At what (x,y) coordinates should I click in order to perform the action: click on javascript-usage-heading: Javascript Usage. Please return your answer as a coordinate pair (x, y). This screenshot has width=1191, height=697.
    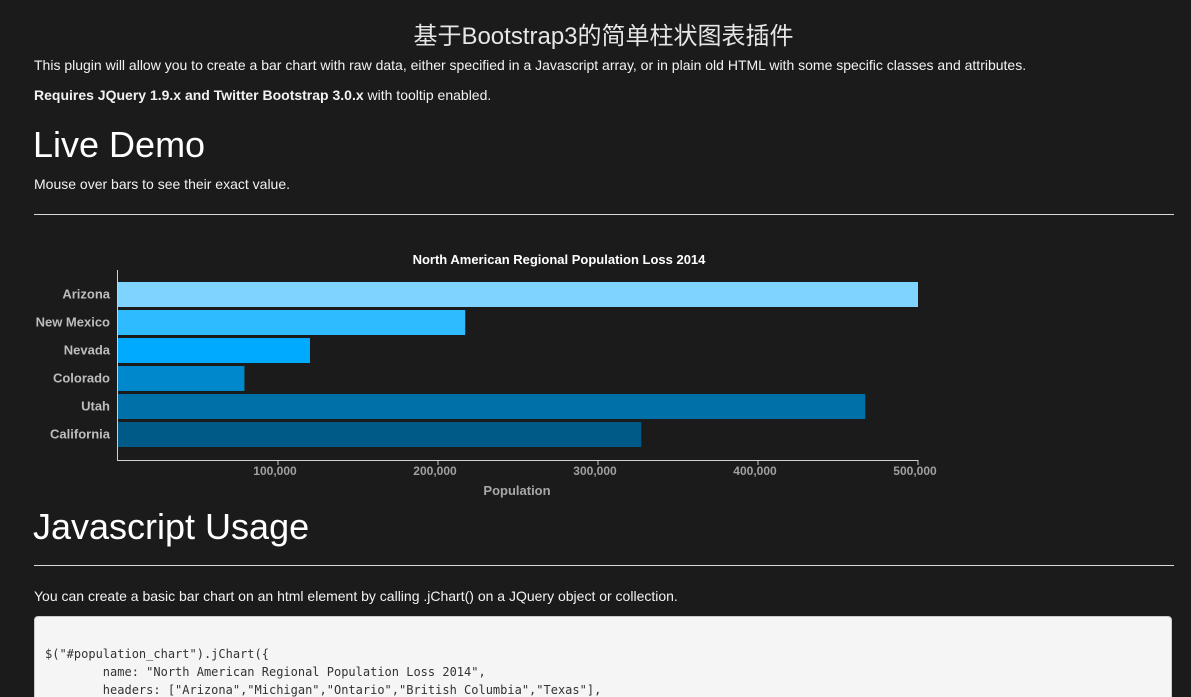
    Looking at the image, I should click on (171, 526).